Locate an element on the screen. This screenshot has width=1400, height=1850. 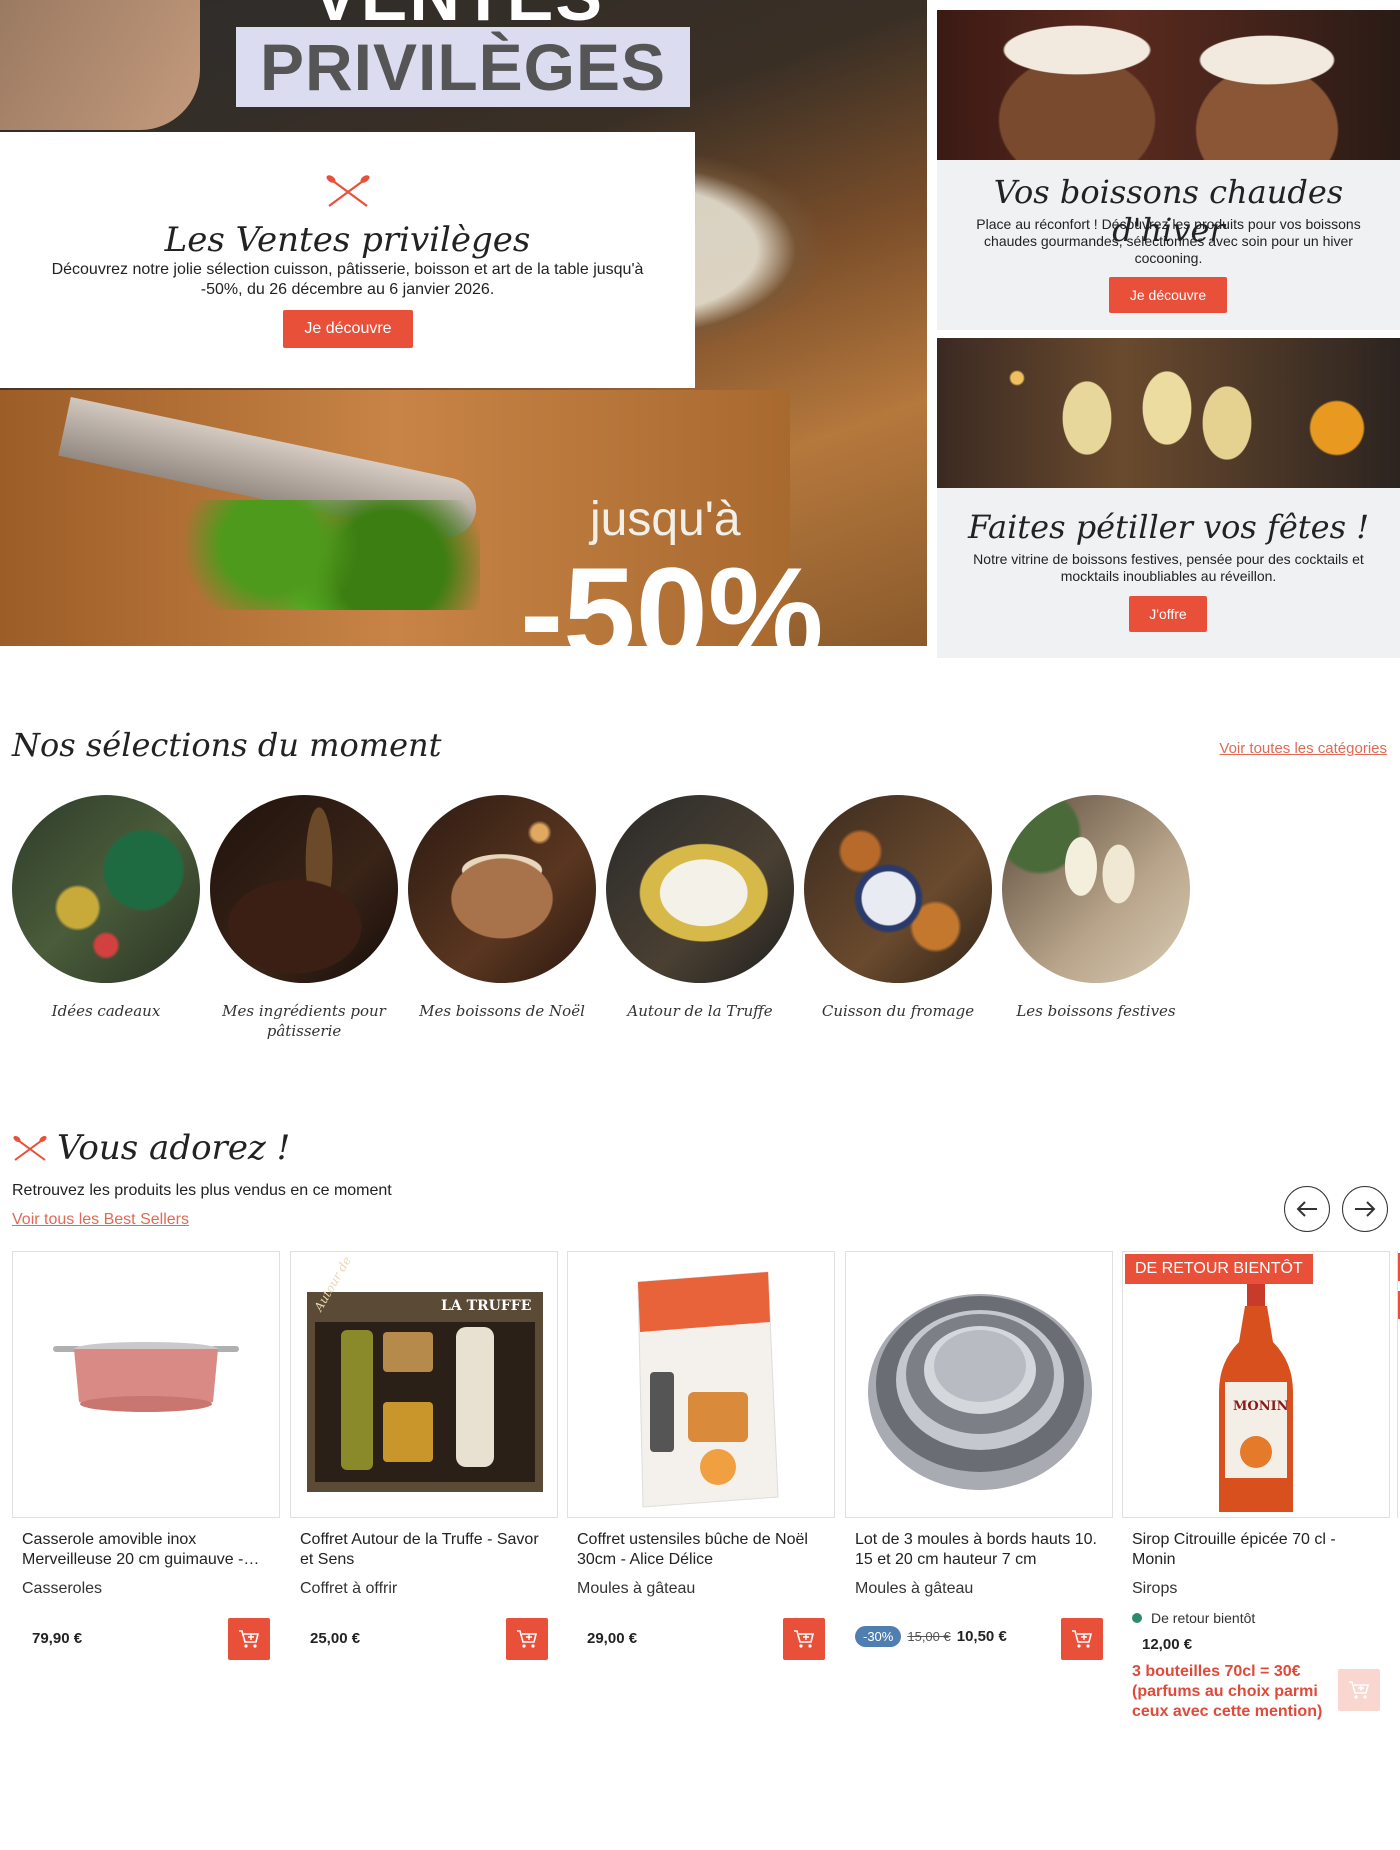
product-name: Sirop Citrouille épicée 70 cl - Monin is located at coordinates (1257, 1550).